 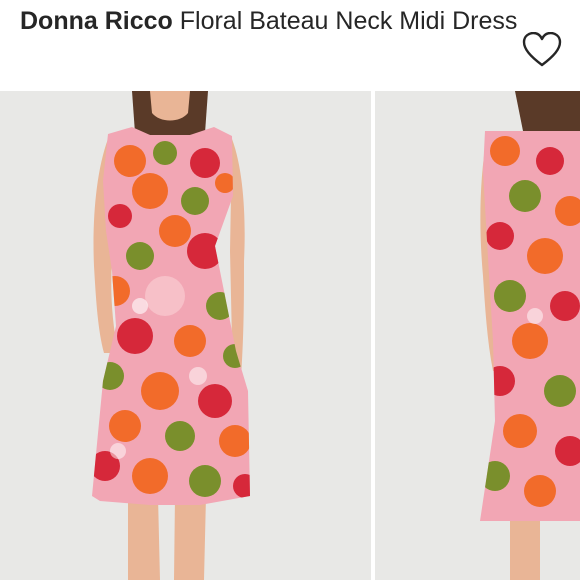 I want to click on product-name: Floral Bateau Neck Midi Dress, so click(x=348, y=21).